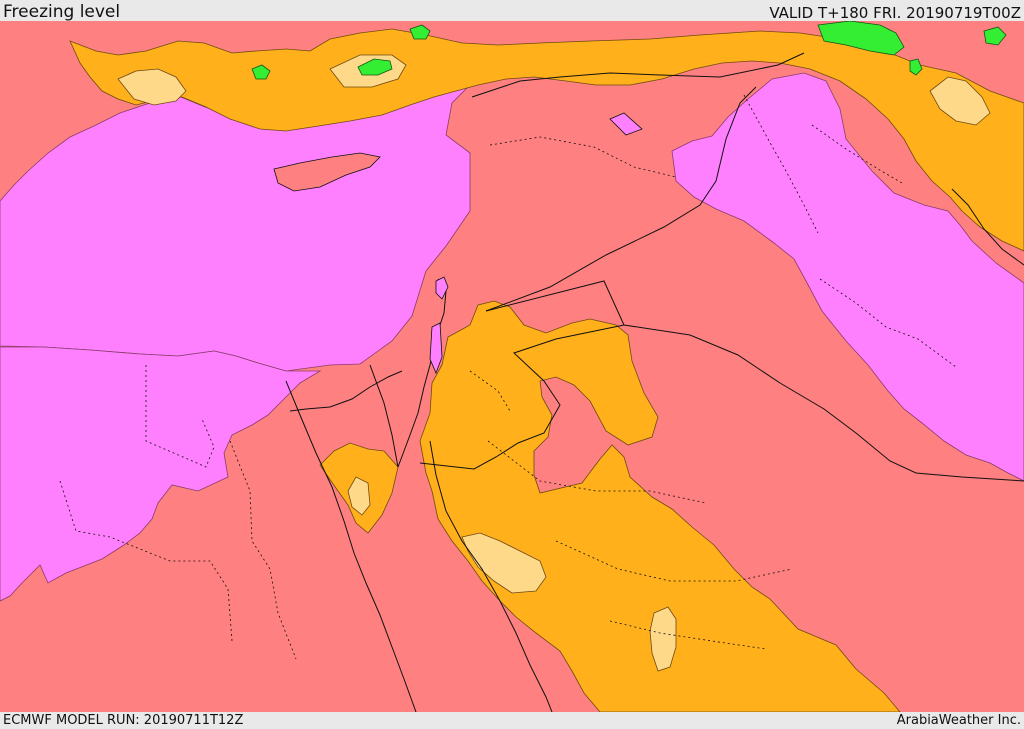  Describe the element at coordinates (958, 720) in the screenshot. I see `credit-label: ArabiaWeather Inc.` at that location.